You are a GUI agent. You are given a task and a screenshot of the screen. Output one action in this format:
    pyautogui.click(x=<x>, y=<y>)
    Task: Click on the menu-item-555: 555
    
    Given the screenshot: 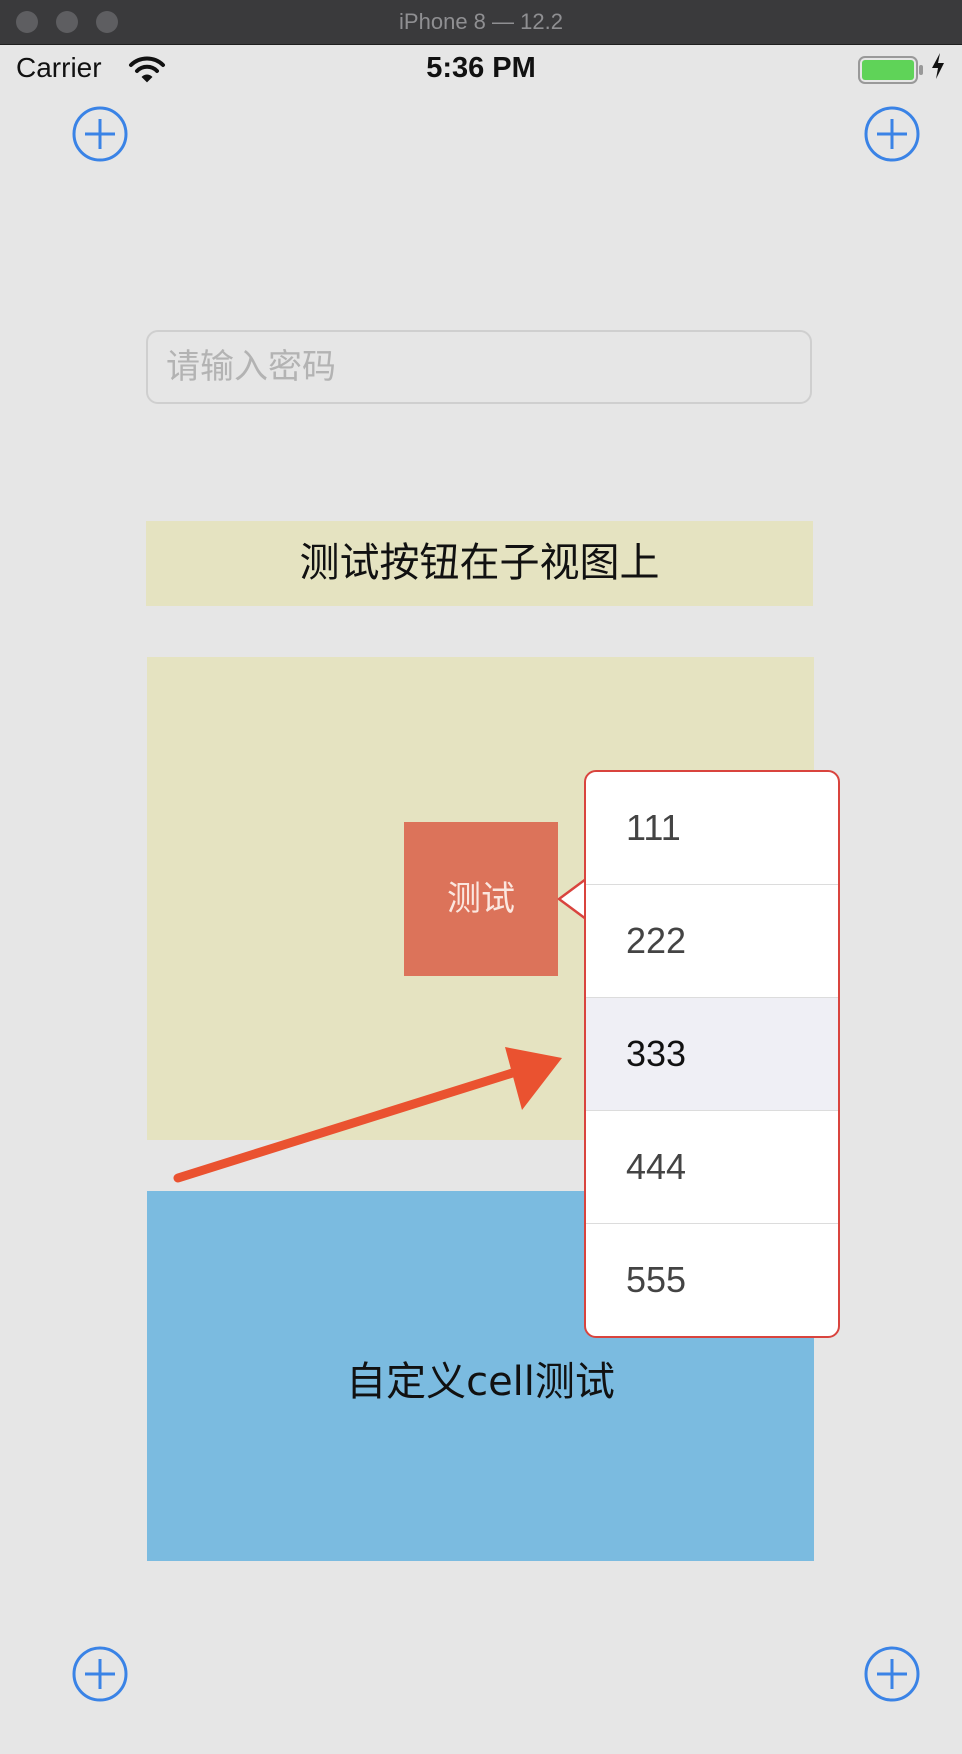 What is the action you would take?
    pyautogui.click(x=712, y=1280)
    